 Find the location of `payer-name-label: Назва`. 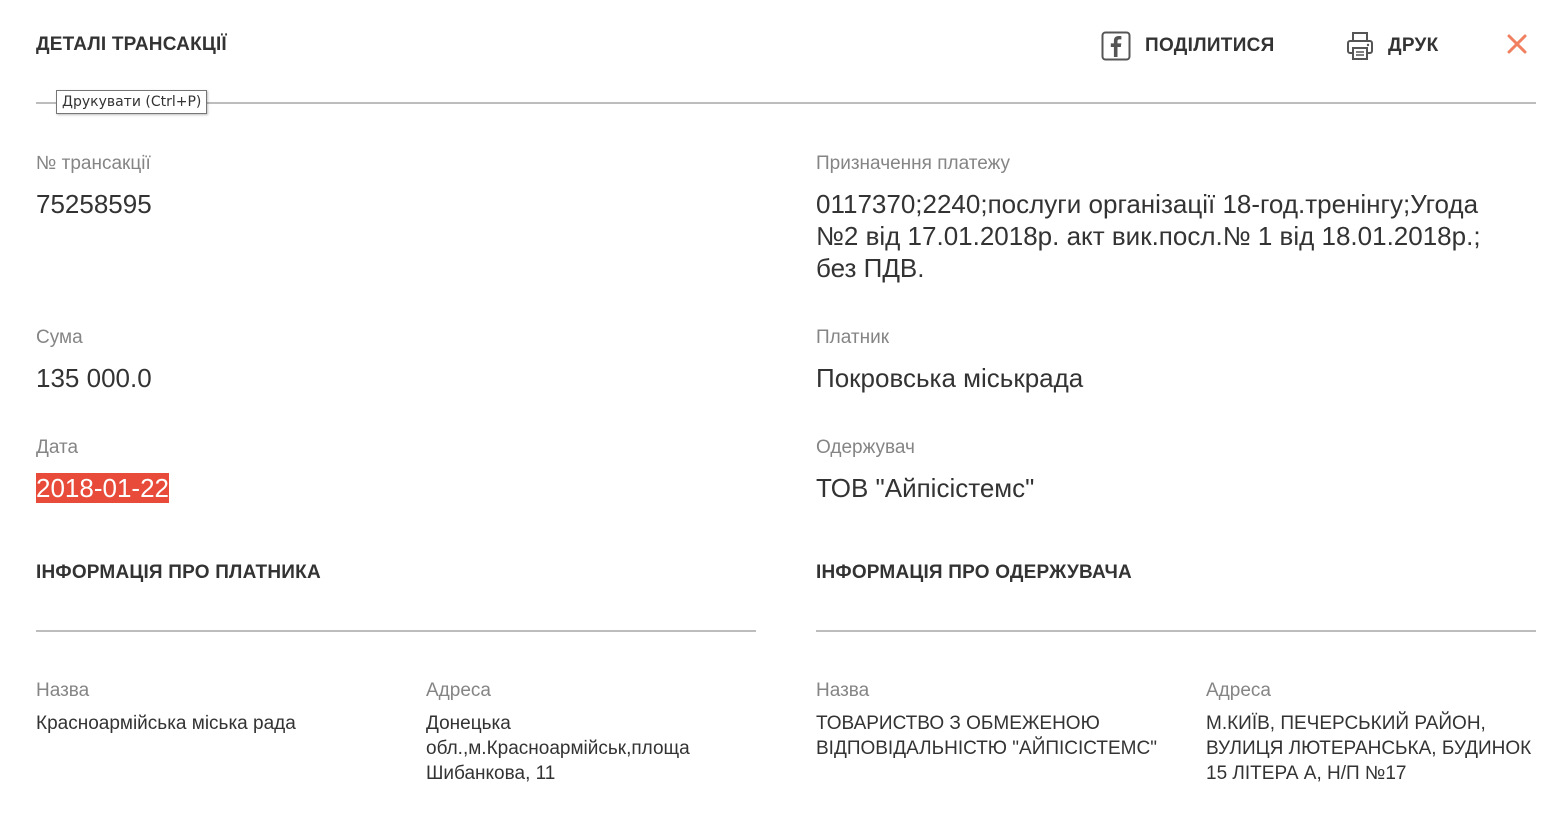

payer-name-label: Назва is located at coordinates (63, 690).